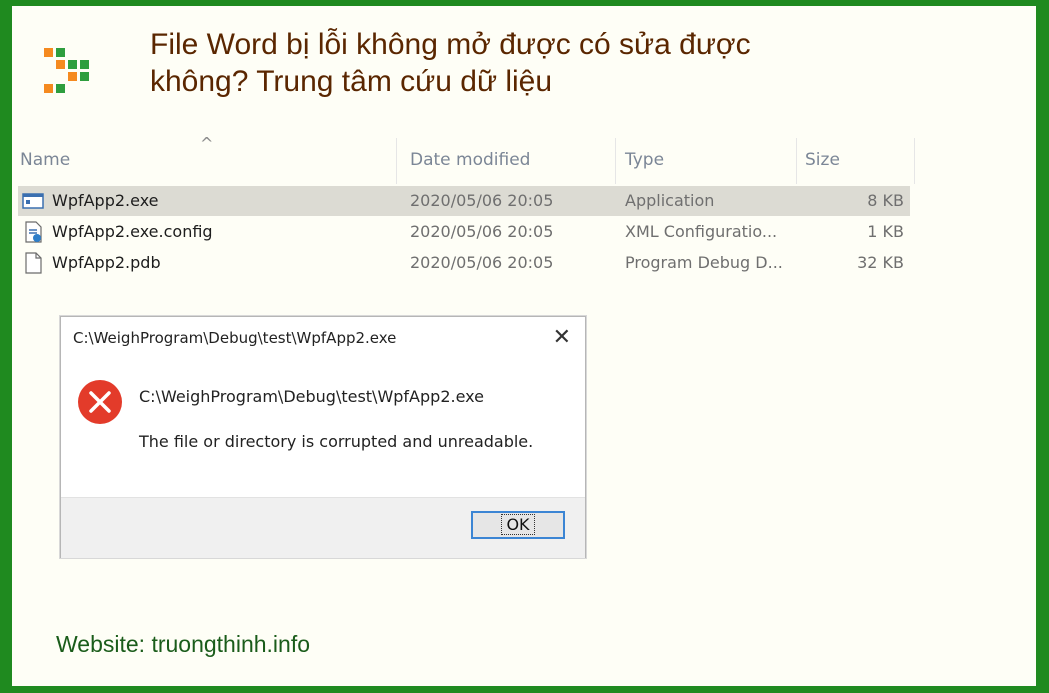 The image size is (1049, 693). Describe the element at coordinates (33, 263) in the screenshot. I see `blank-file-icon` at that location.